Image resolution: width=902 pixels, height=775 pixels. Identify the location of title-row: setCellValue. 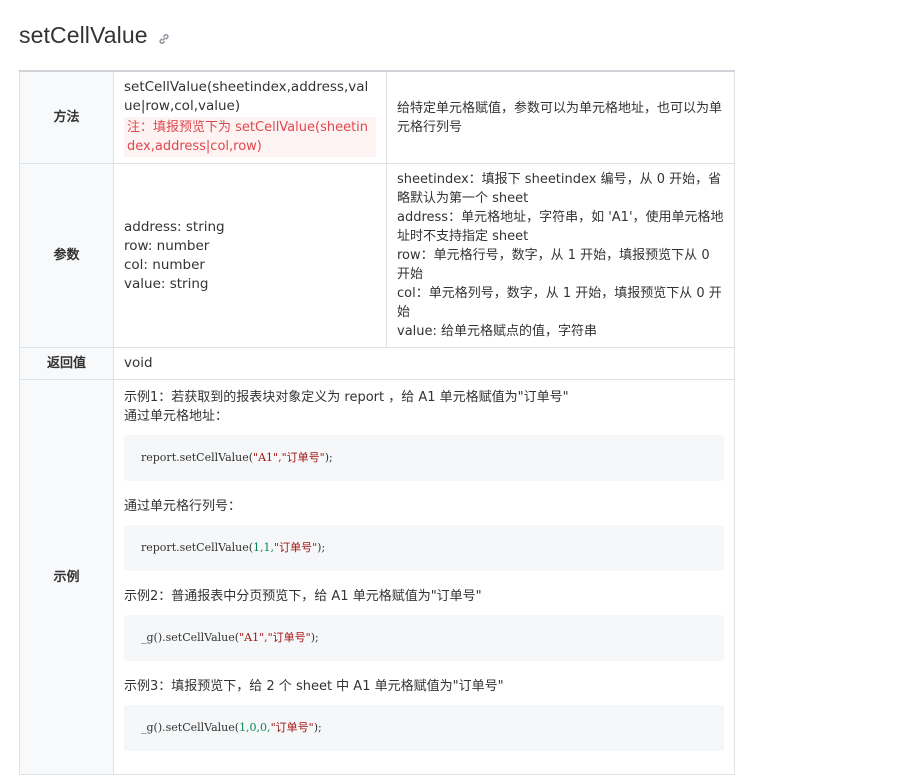
(94, 35).